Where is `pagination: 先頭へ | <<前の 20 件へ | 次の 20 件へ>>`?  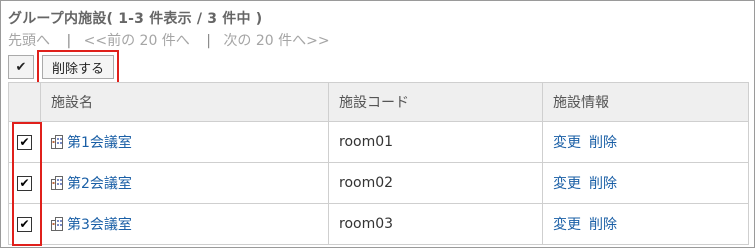 pagination: 先頭へ | <<前の 20 件へ | 次の 20 件へ>> is located at coordinates (172, 40).